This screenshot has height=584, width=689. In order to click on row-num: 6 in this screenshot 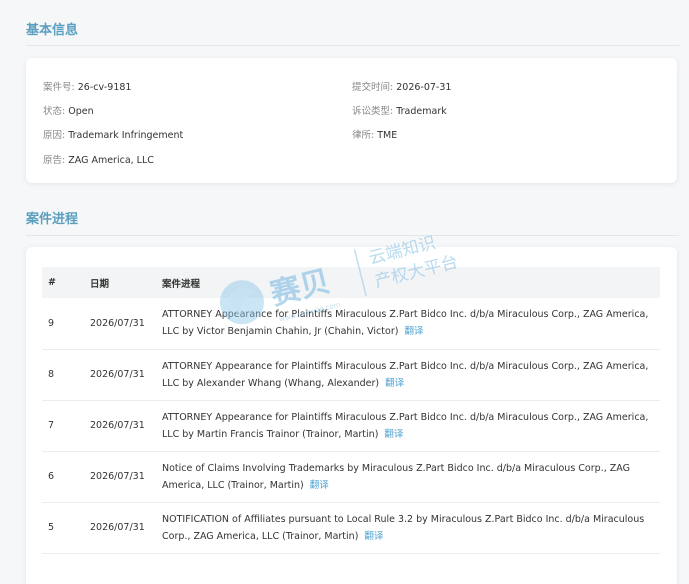, I will do `click(63, 477)`.